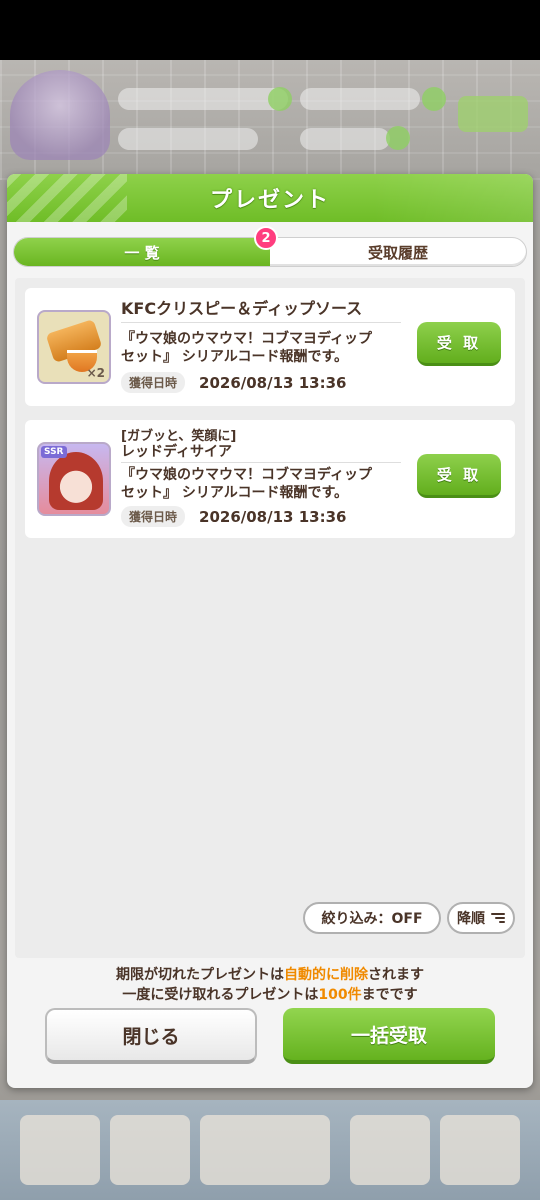 This screenshot has height=1200, width=540. Describe the element at coordinates (95, 373) in the screenshot. I see `item-quantity: ×2` at that location.